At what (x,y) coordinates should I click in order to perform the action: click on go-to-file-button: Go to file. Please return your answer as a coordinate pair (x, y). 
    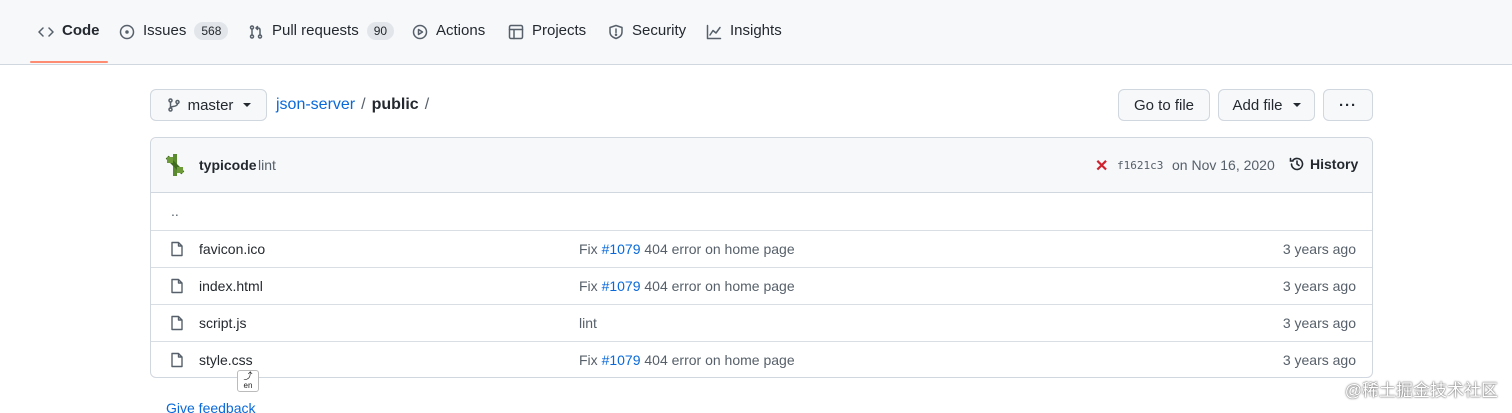
    Looking at the image, I should click on (1164, 105).